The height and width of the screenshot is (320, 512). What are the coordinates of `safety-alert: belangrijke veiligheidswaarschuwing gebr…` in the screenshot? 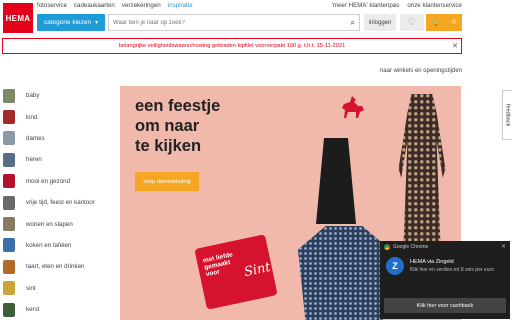 It's located at (232, 46).